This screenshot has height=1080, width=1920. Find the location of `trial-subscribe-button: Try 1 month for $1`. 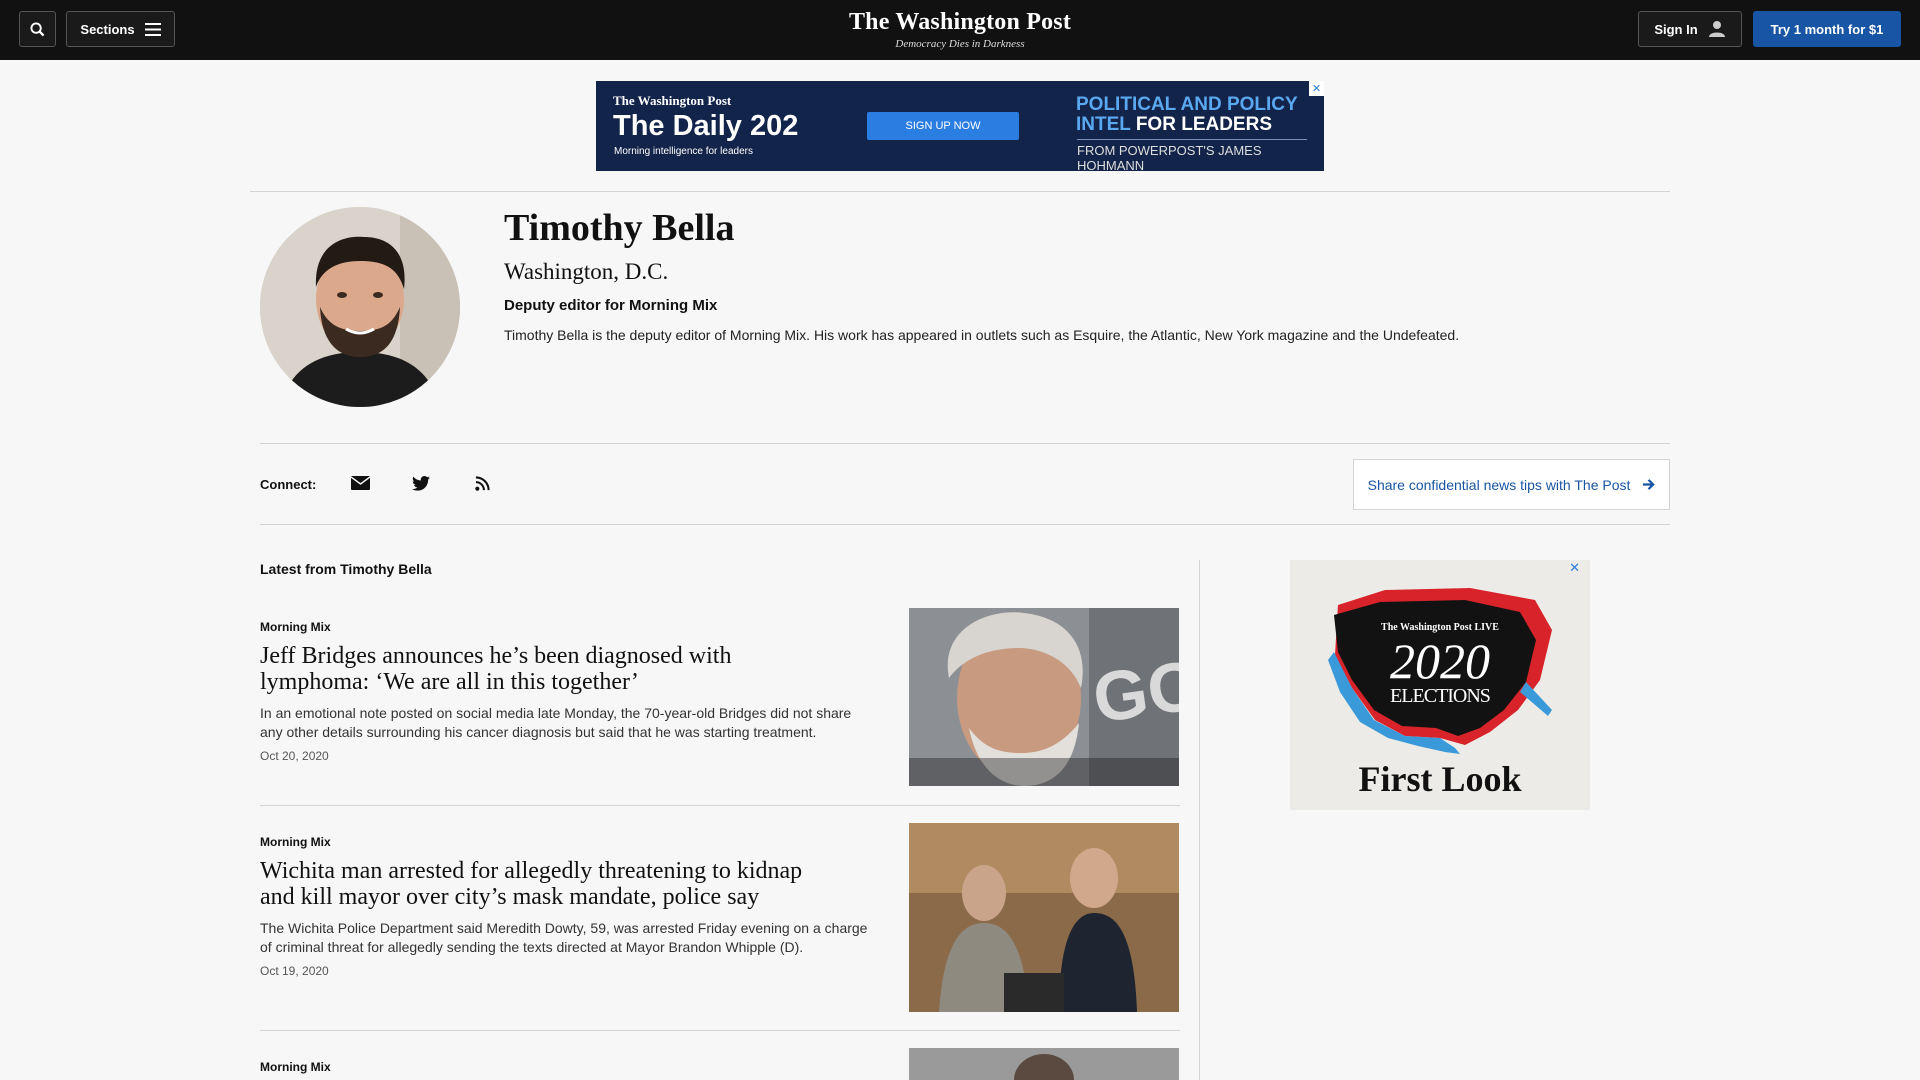

trial-subscribe-button: Try 1 month for $1 is located at coordinates (1827, 29).